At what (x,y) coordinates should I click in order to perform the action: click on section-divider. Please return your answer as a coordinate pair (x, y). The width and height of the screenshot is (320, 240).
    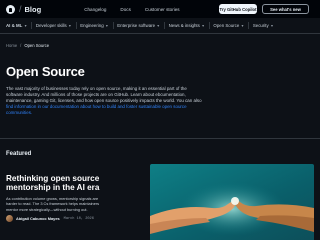
    Looking at the image, I should click on (160, 138).